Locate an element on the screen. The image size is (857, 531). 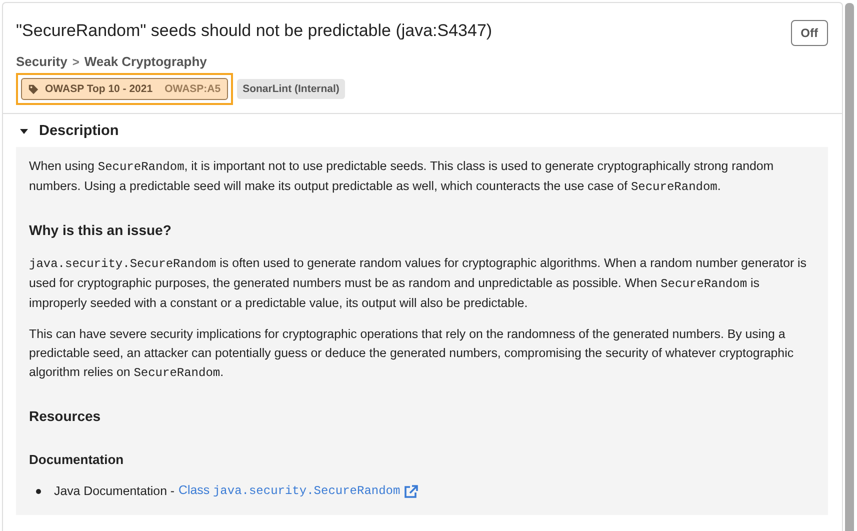
tag: OWASP Top 10 - 2021 OWASP:A5 is located at coordinates (124, 89).